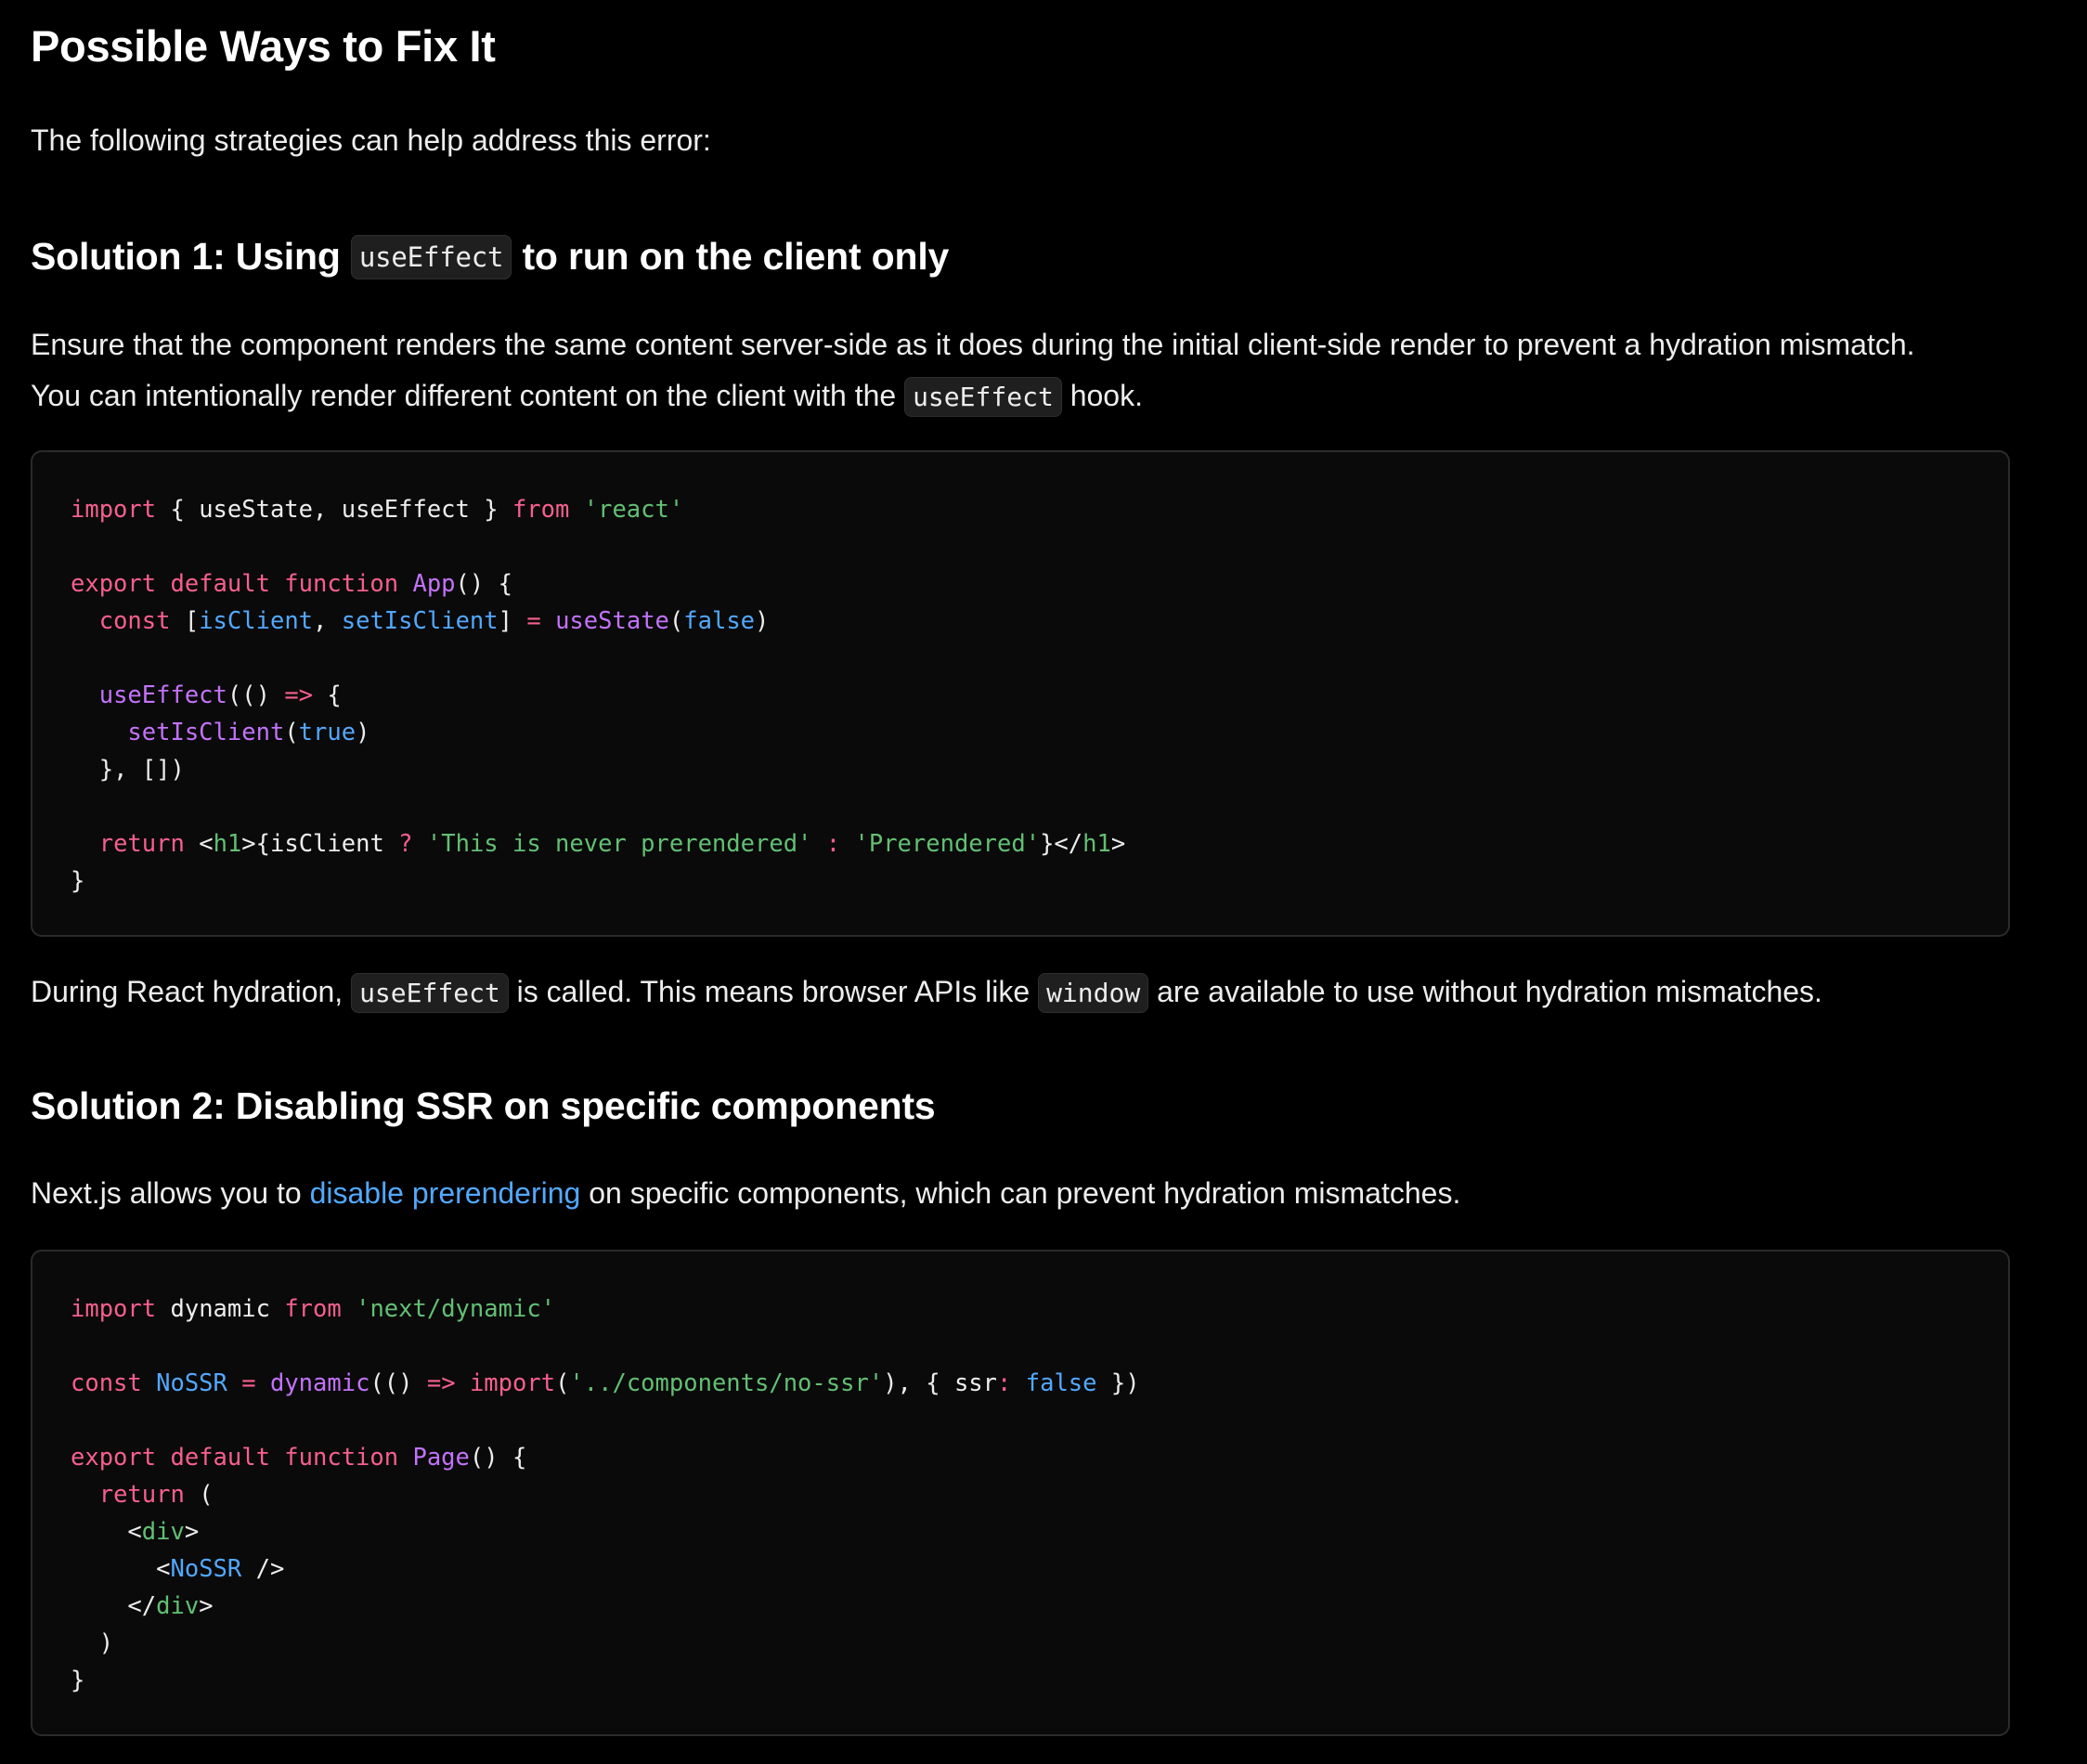 The width and height of the screenshot is (2087, 1764). What do you see at coordinates (1040, 1643) in the screenshot?
I see `code-line: )` at bounding box center [1040, 1643].